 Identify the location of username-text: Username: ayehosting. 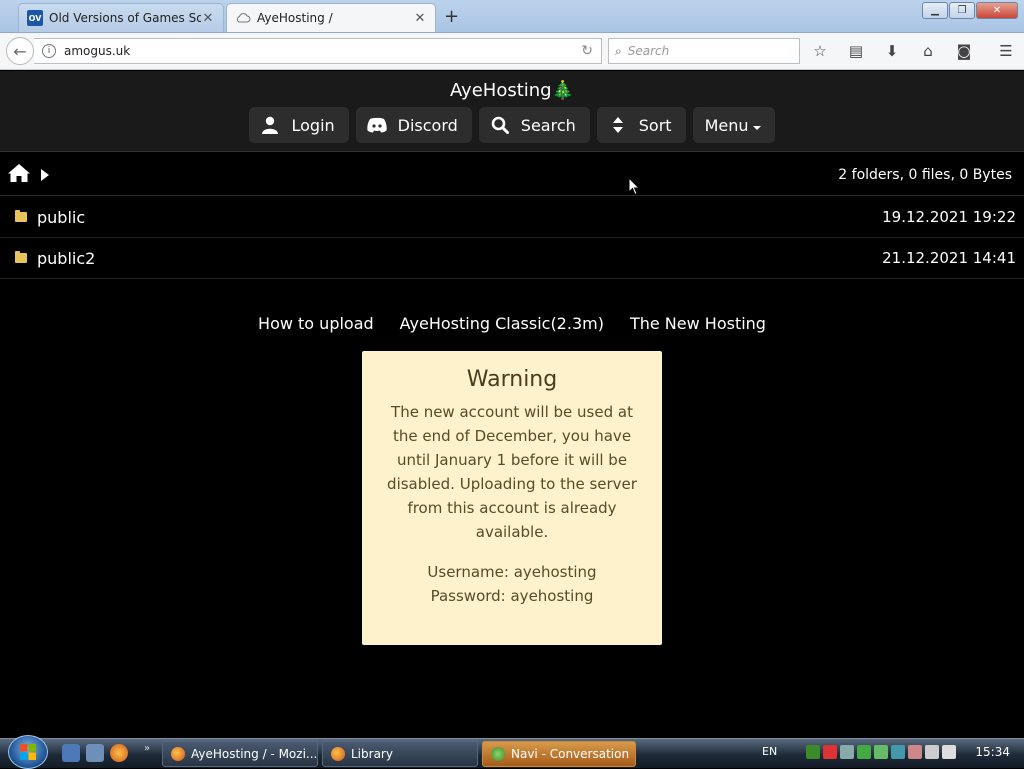
(512, 572).